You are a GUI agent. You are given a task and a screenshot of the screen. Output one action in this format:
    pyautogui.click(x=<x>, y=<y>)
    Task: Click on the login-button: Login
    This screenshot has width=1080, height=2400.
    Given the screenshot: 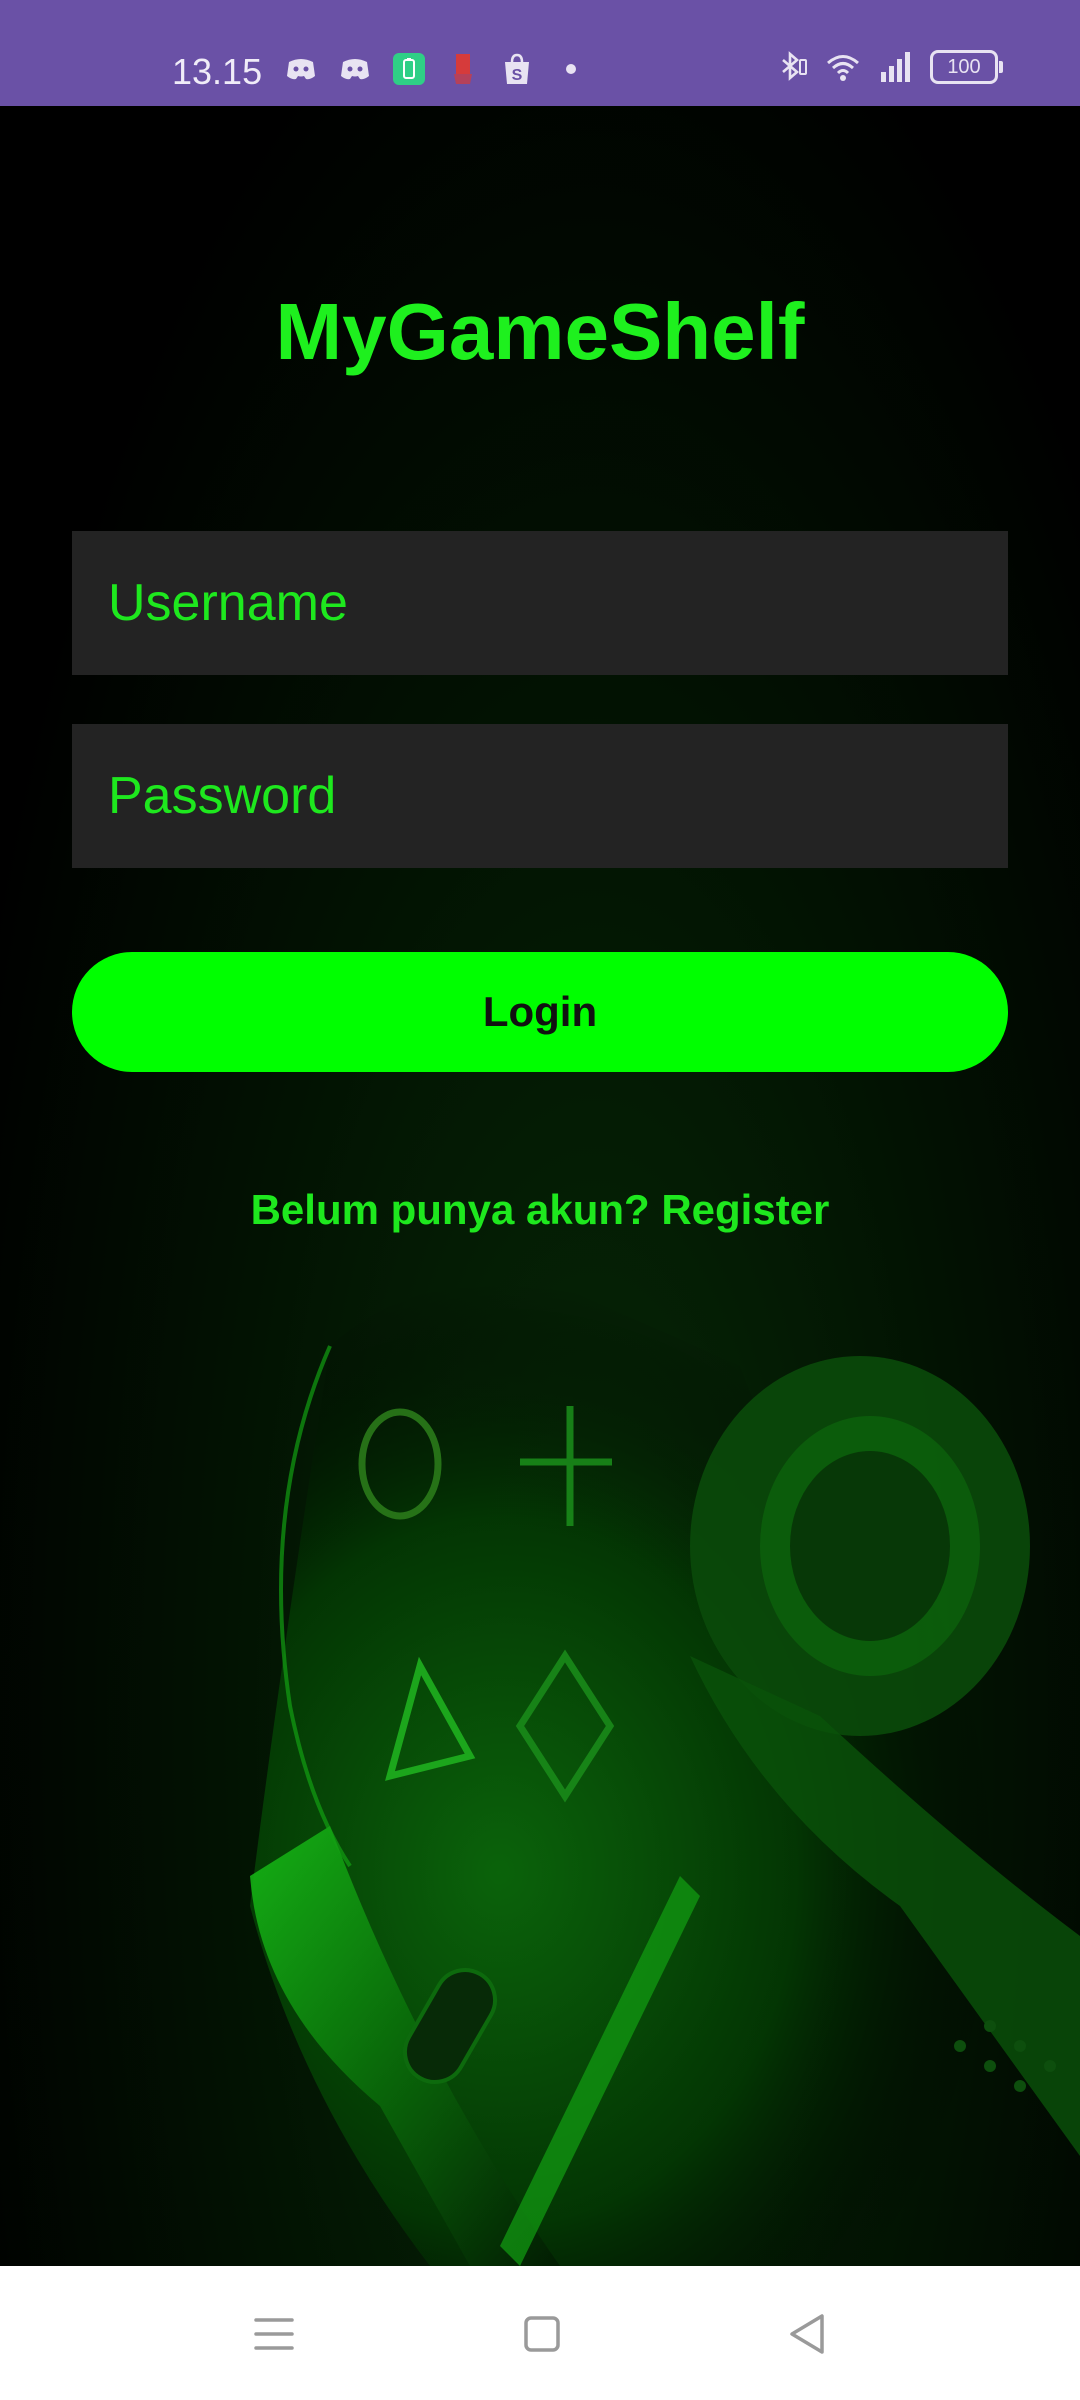 What is the action you would take?
    pyautogui.click(x=540, y=1012)
    